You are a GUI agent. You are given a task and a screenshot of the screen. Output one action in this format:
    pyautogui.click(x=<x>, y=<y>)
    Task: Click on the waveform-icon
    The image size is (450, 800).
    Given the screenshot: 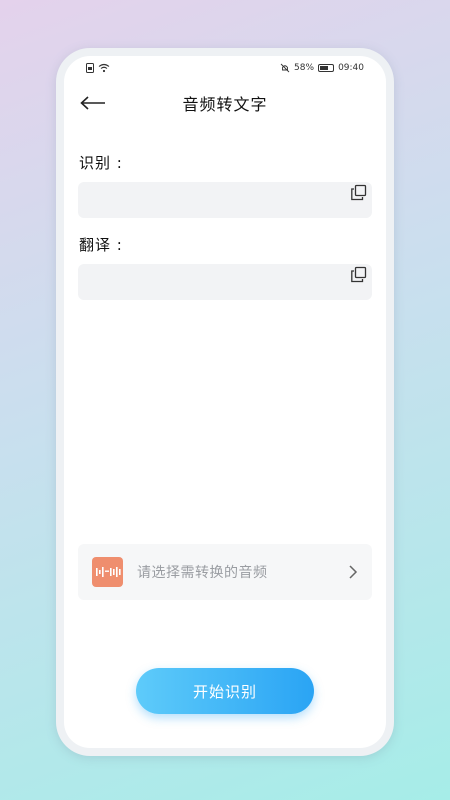 What is the action you would take?
    pyautogui.click(x=108, y=572)
    